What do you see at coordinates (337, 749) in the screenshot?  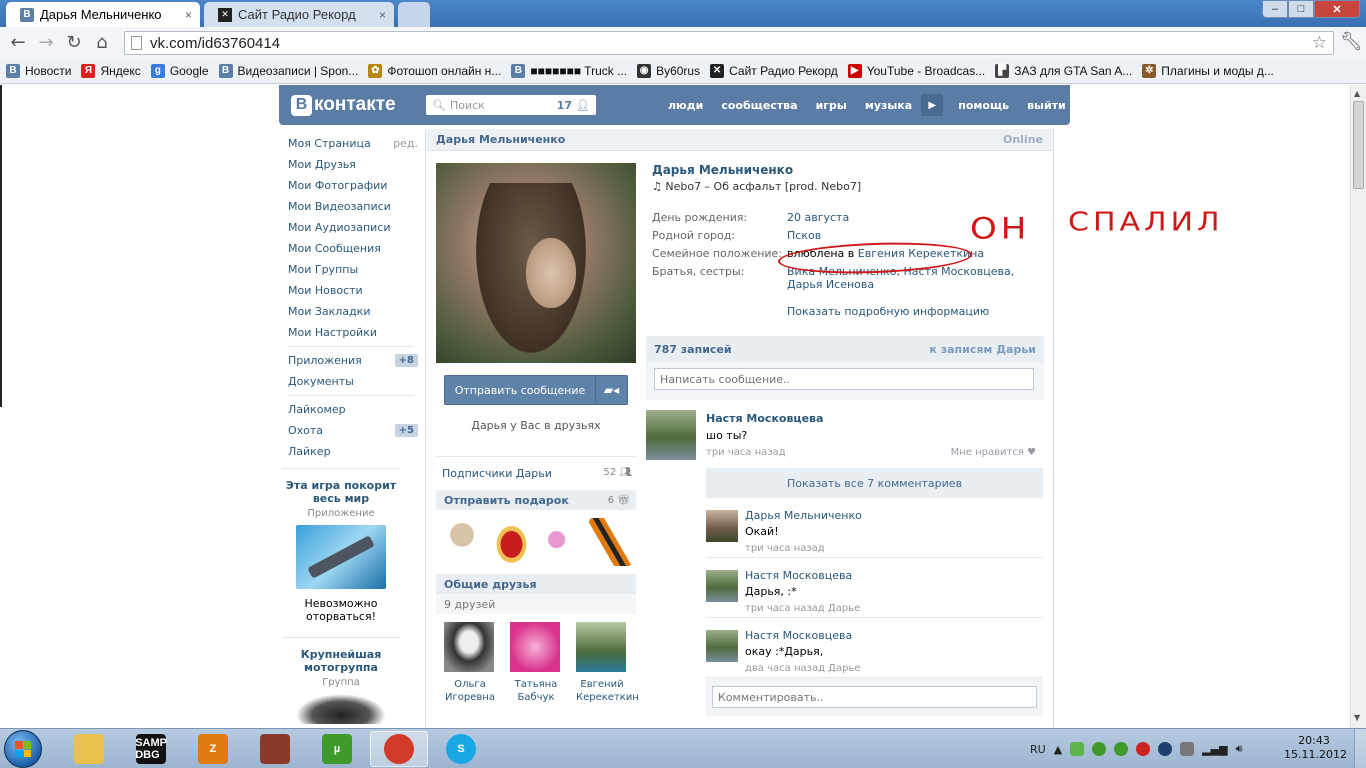 I see `taskbar-utorrent: µ` at bounding box center [337, 749].